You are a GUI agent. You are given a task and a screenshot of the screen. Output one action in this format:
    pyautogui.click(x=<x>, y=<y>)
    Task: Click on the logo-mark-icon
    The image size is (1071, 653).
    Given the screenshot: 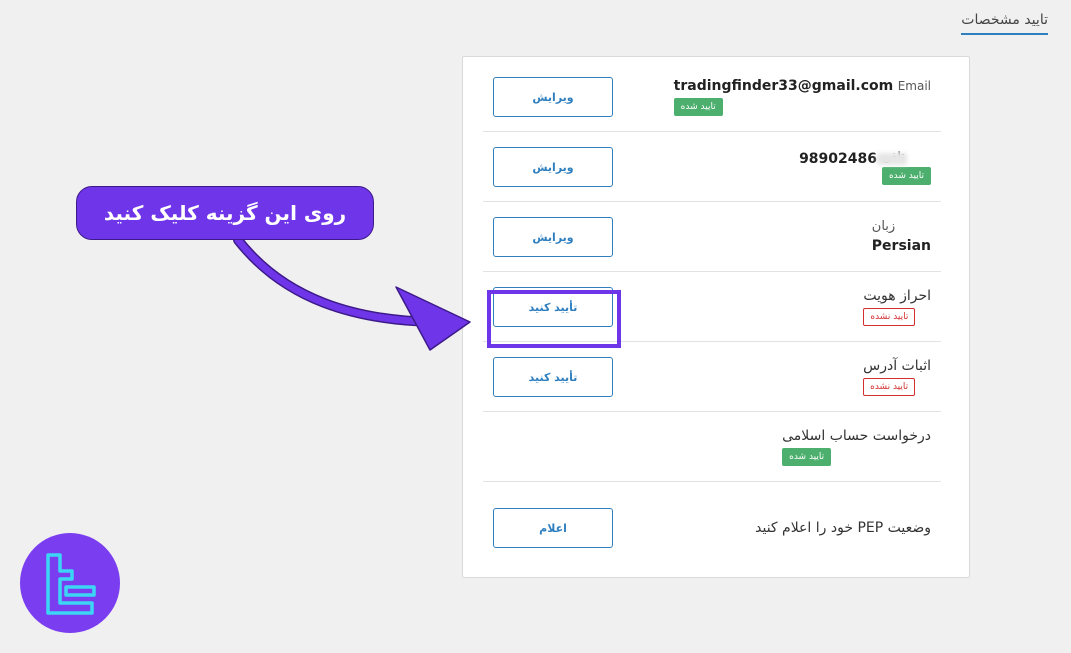 What is the action you would take?
    pyautogui.click(x=71, y=584)
    